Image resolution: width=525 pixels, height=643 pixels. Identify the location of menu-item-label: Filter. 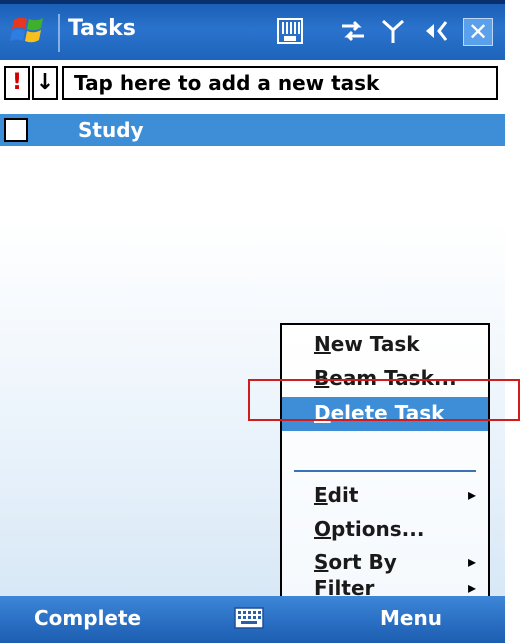
(344, 588).